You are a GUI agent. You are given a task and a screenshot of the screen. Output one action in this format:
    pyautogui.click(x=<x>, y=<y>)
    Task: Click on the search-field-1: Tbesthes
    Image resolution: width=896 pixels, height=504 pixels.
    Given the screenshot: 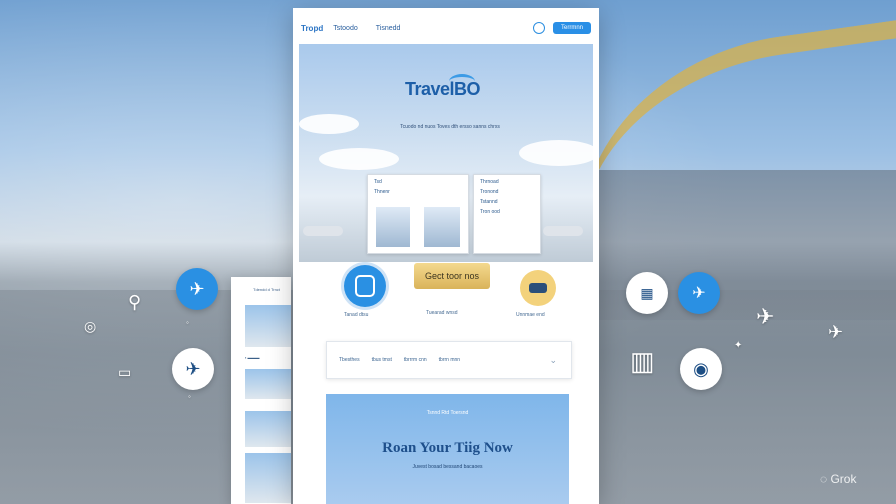 What is the action you would take?
    pyautogui.click(x=349, y=360)
    